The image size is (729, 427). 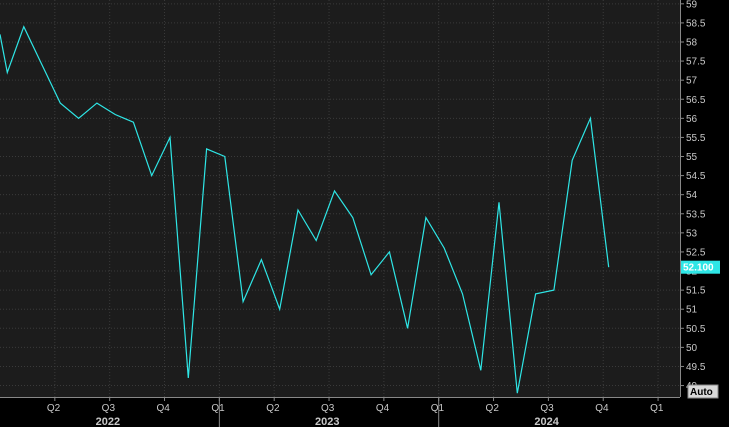 I want to click on y-tick-label: 49.5, so click(x=696, y=367).